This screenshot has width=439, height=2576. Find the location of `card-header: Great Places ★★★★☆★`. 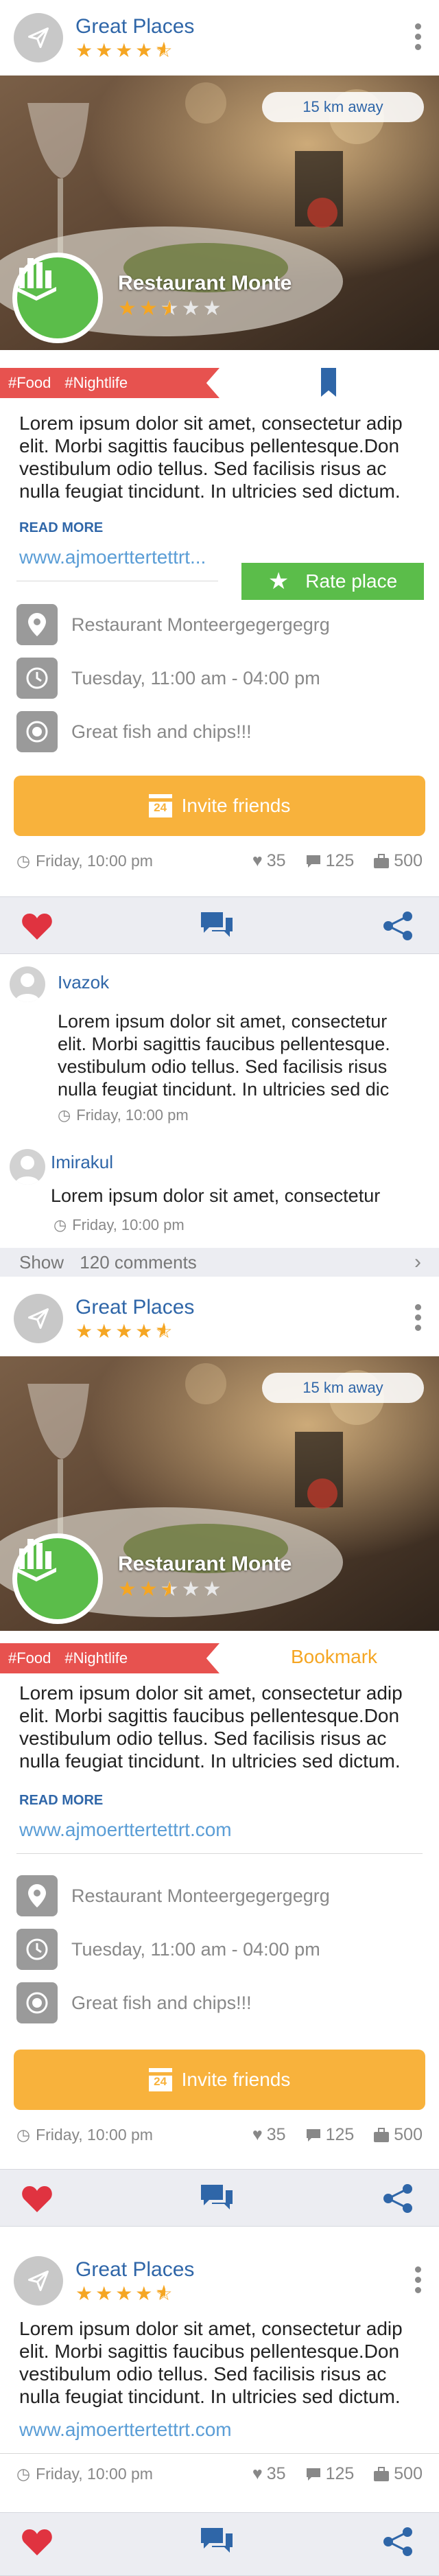

card-header: Great Places ★★★★☆★ is located at coordinates (219, 1318).